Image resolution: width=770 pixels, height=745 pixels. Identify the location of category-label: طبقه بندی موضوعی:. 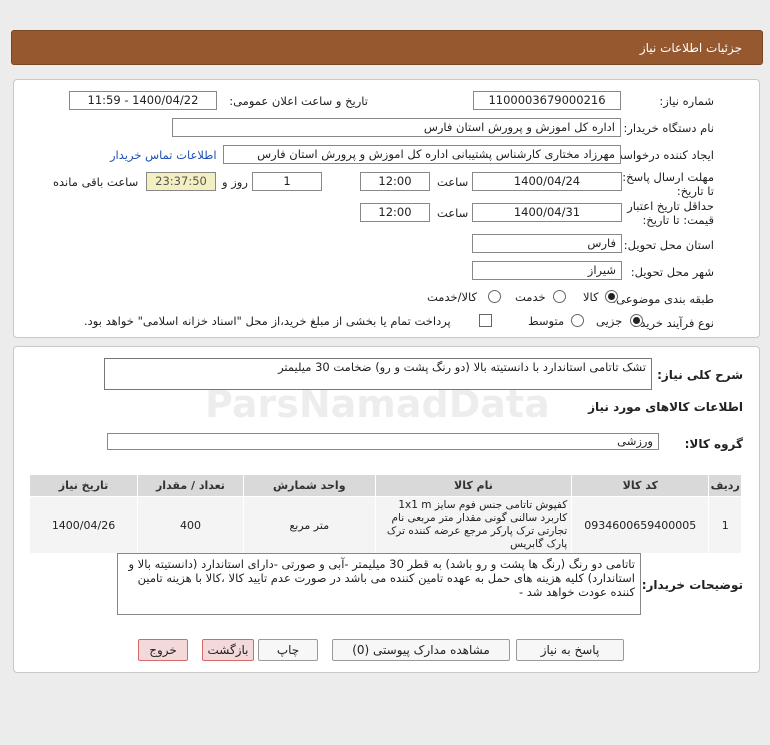
(663, 299).